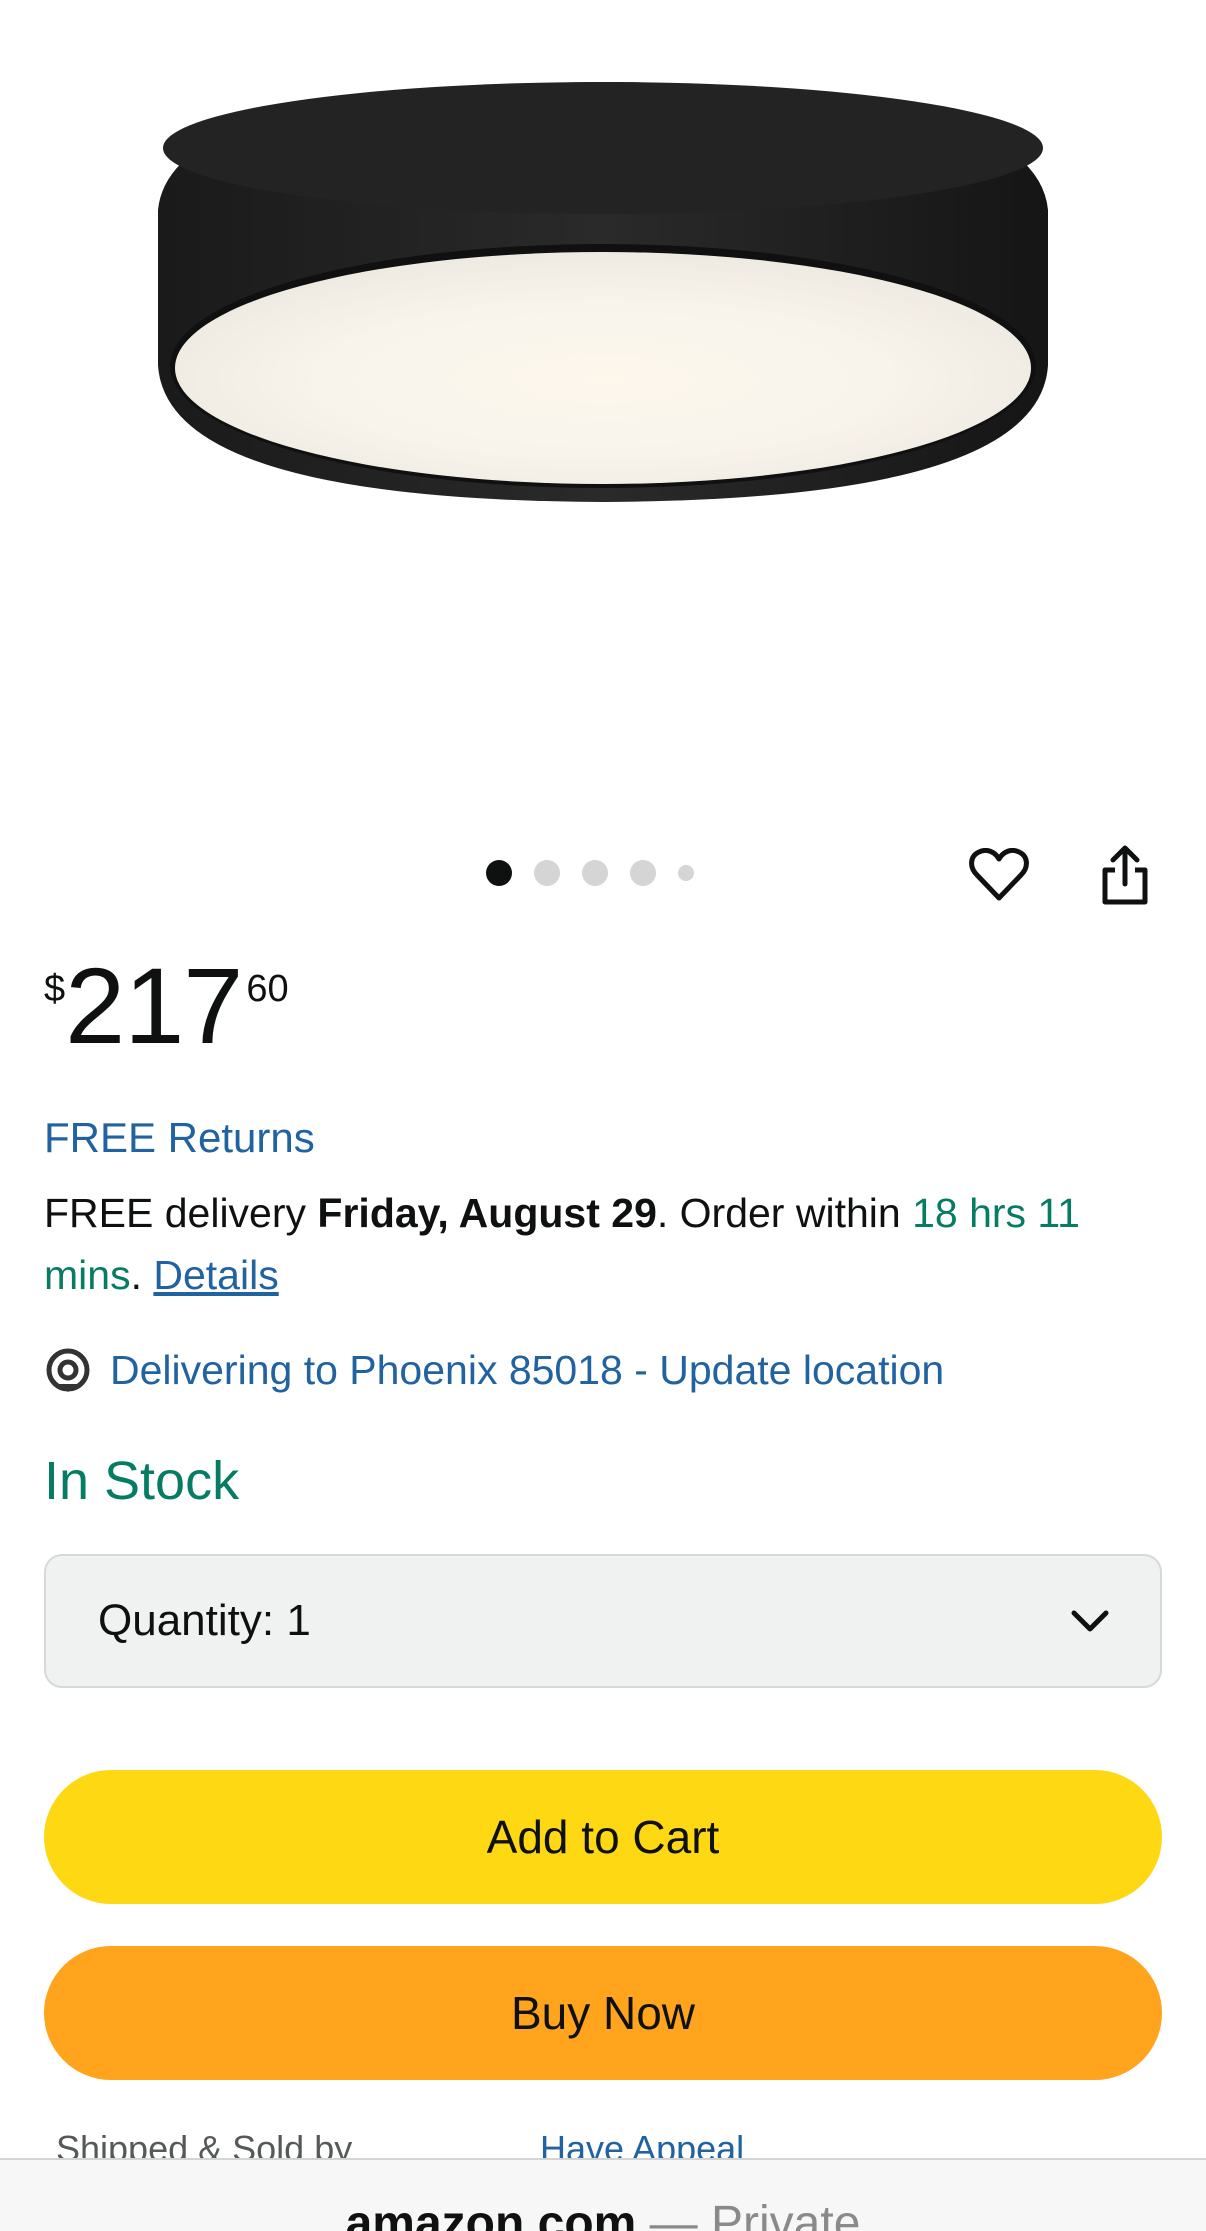 The image size is (1206, 2231). What do you see at coordinates (142, 1481) in the screenshot?
I see `stock-status: In Stock` at bounding box center [142, 1481].